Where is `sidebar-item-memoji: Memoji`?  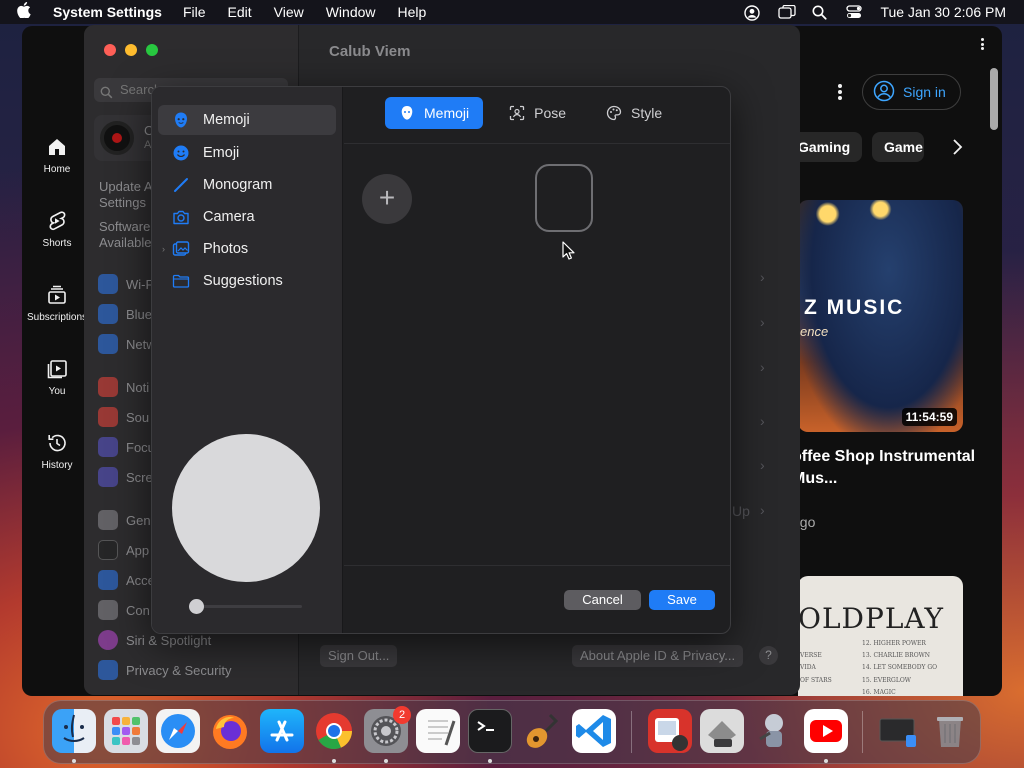 sidebar-item-memoji: Memoji is located at coordinates (247, 120).